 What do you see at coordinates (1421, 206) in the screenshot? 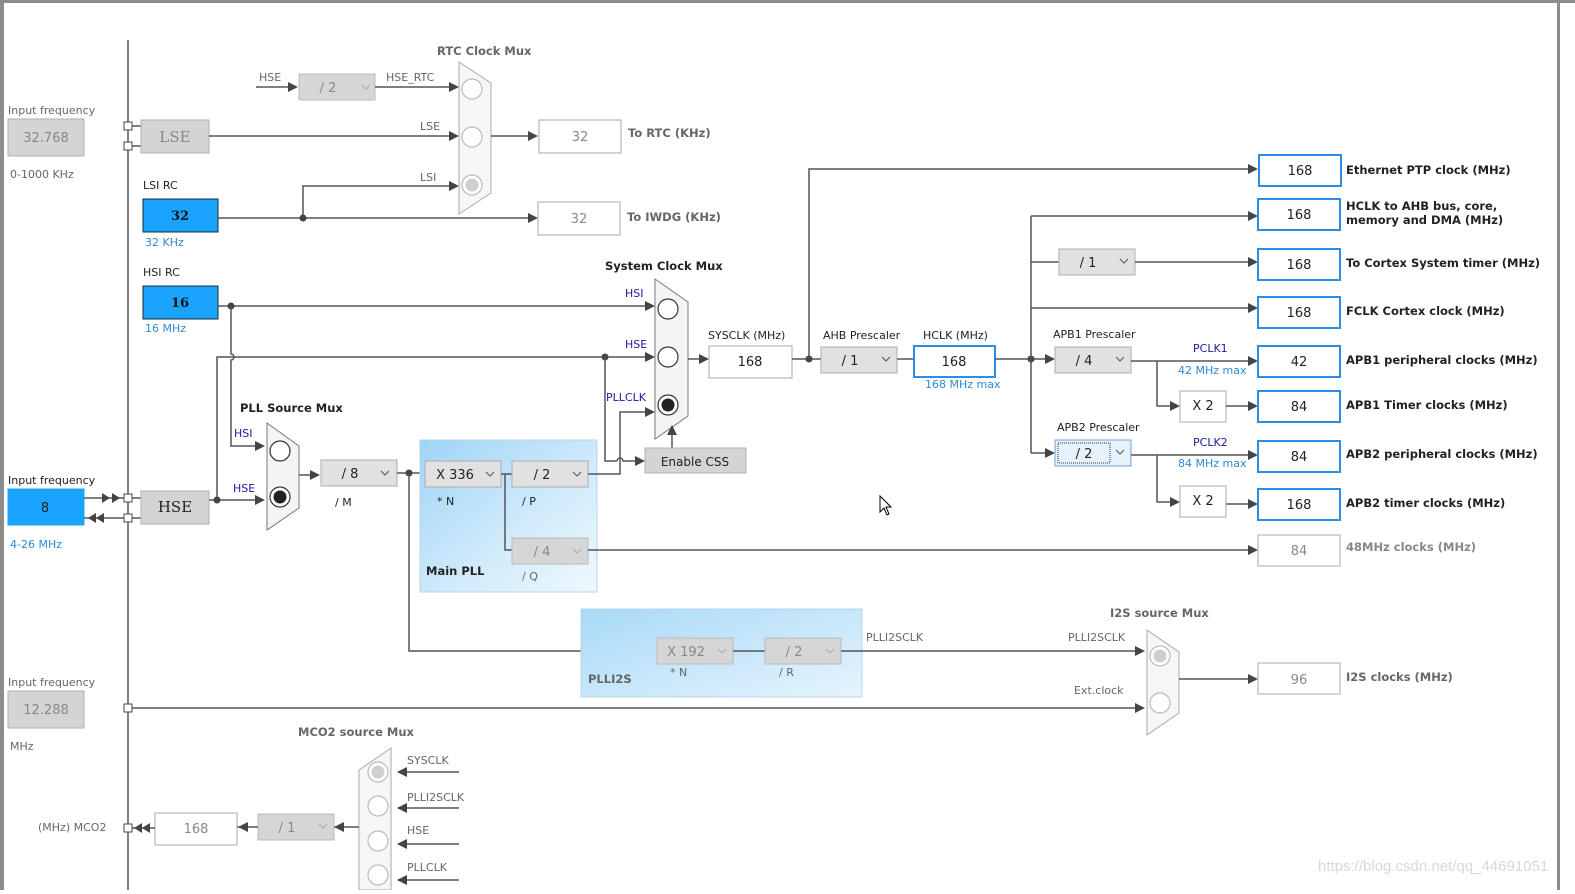
I see `output-label: HCLK to AHB bus, core,` at bounding box center [1421, 206].